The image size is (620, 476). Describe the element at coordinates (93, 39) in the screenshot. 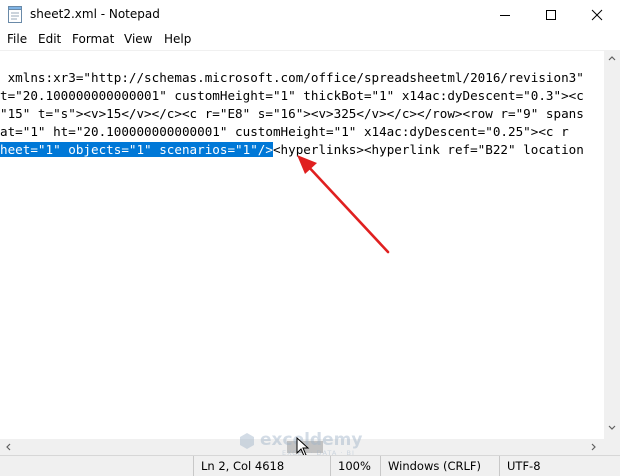

I see `menu-format: Format` at that location.